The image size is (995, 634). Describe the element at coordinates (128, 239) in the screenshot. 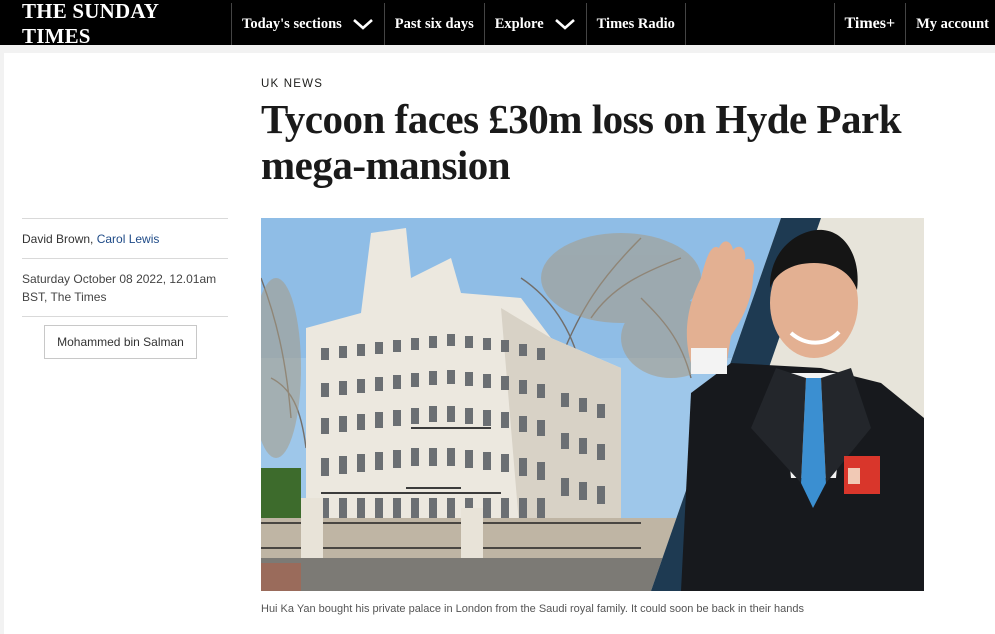

I see `author-link: Carol Lewis` at that location.